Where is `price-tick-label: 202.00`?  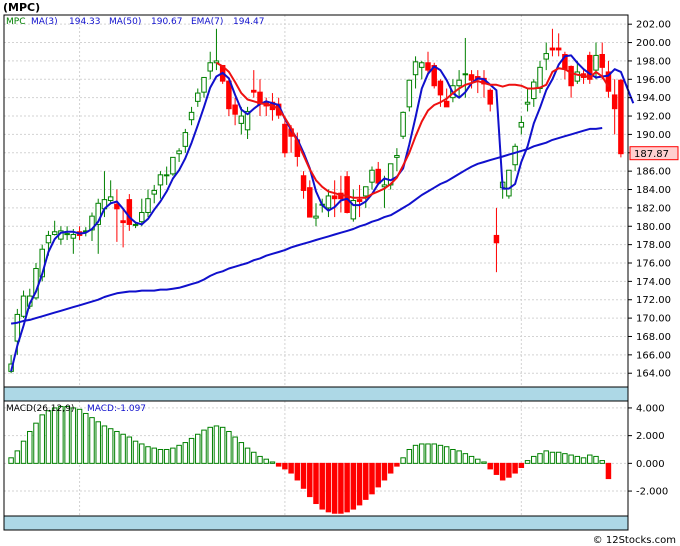 price-tick-label: 202.00 is located at coordinates (653, 25).